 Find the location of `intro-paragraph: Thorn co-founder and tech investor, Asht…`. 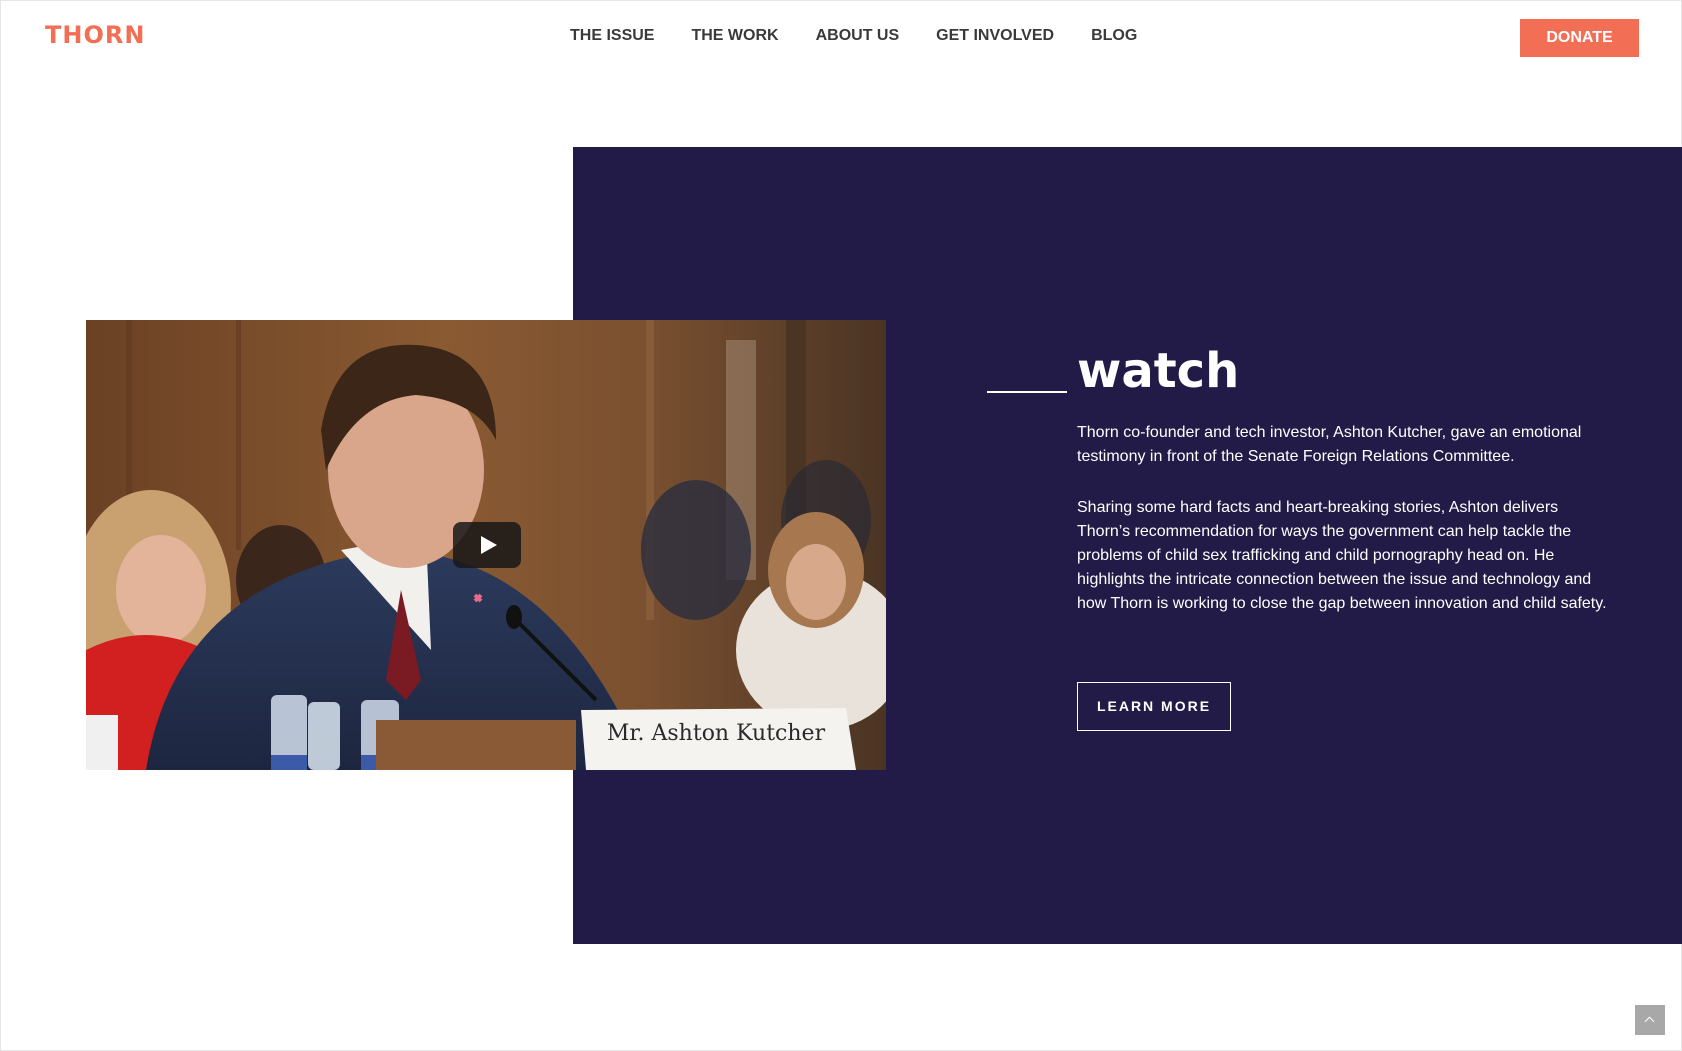

intro-paragraph: Thorn co-founder and tech investor, Asht… is located at coordinates (1329, 444).